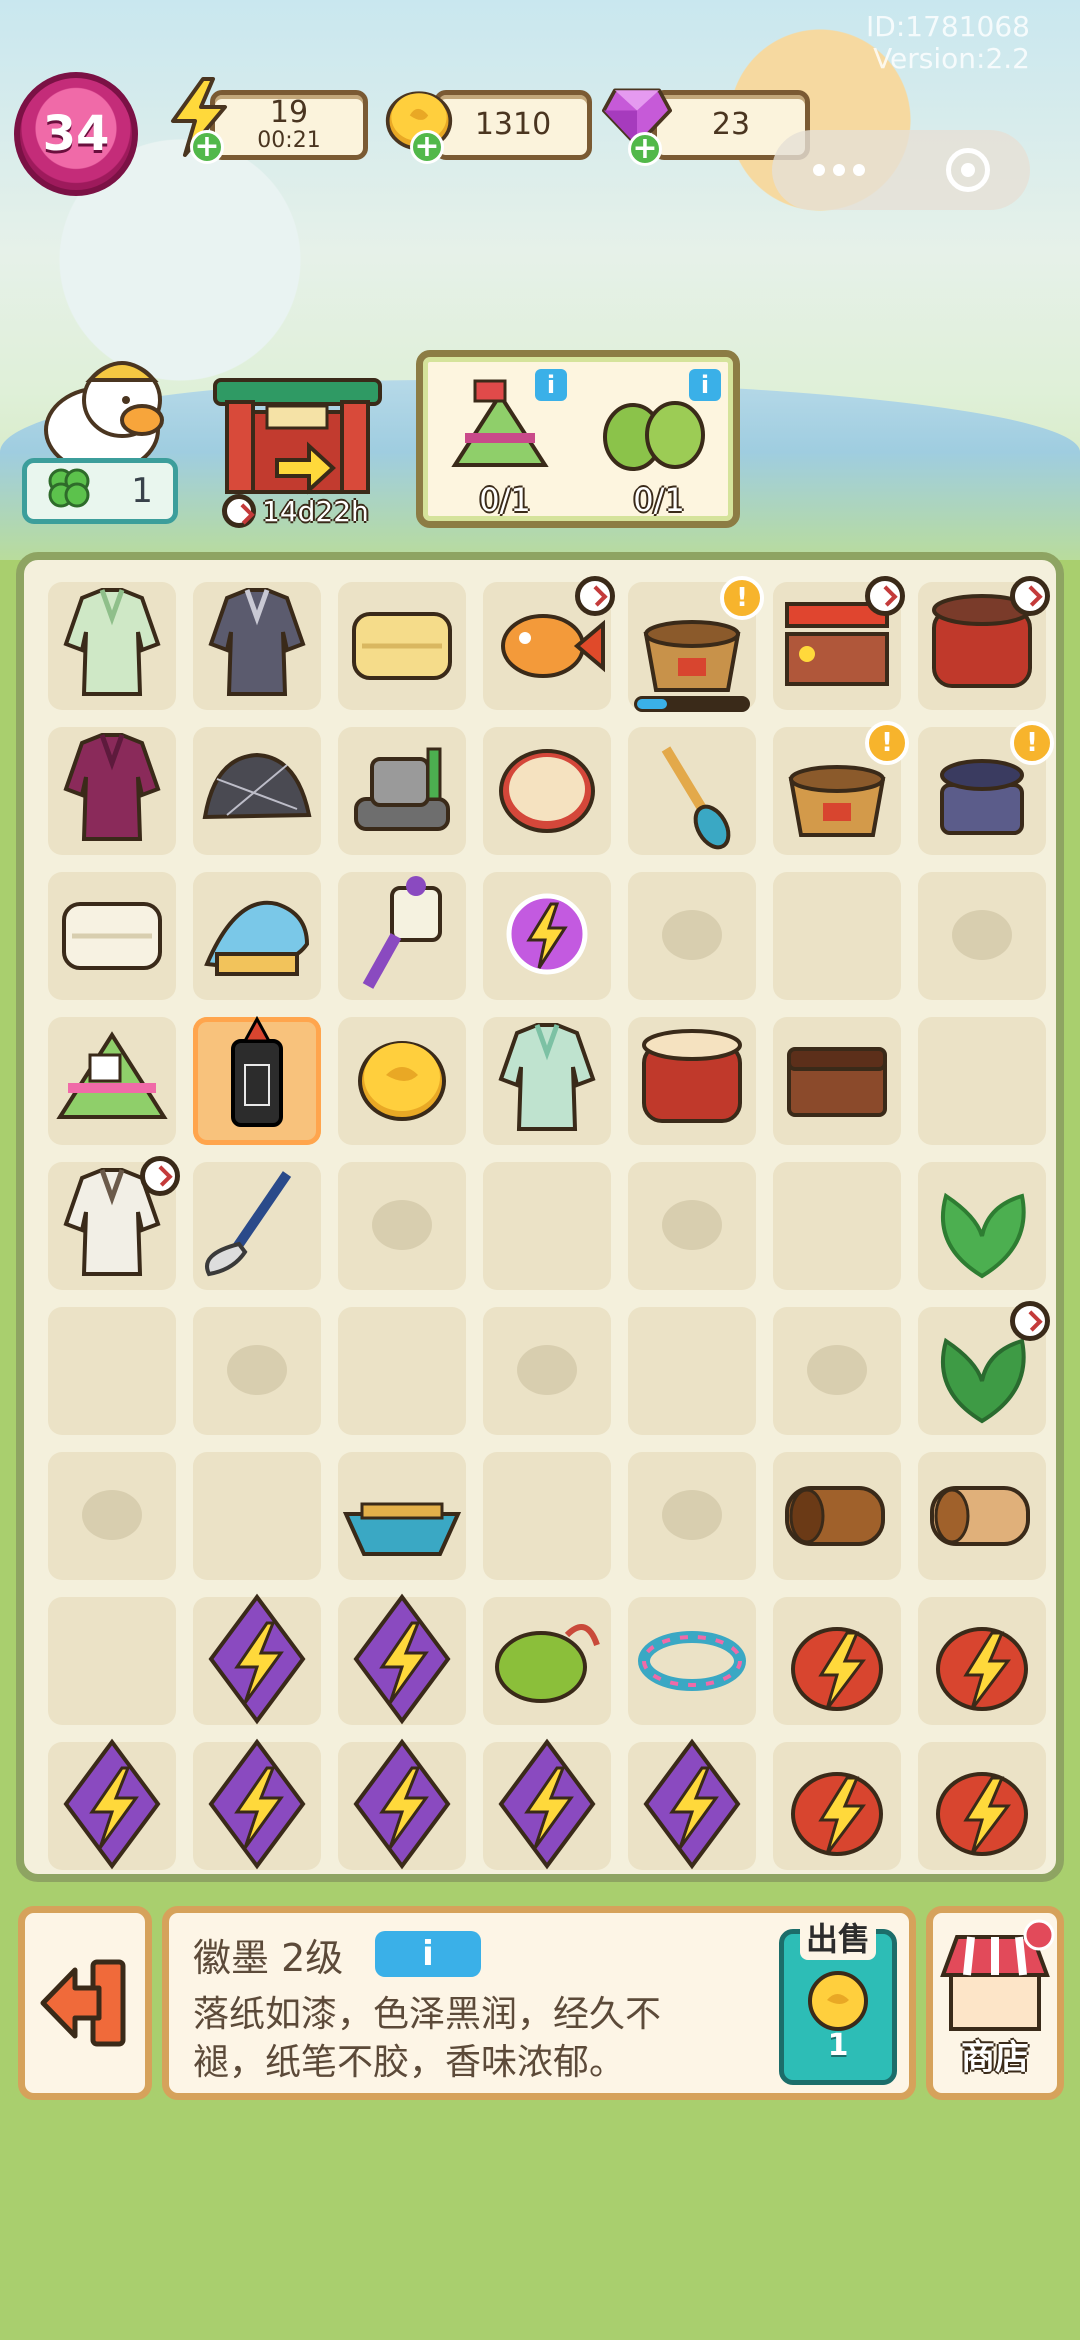 This screenshot has width=1080, height=2340. Describe the element at coordinates (547, 1079) in the screenshot. I see `item-green-hanfu` at that location.